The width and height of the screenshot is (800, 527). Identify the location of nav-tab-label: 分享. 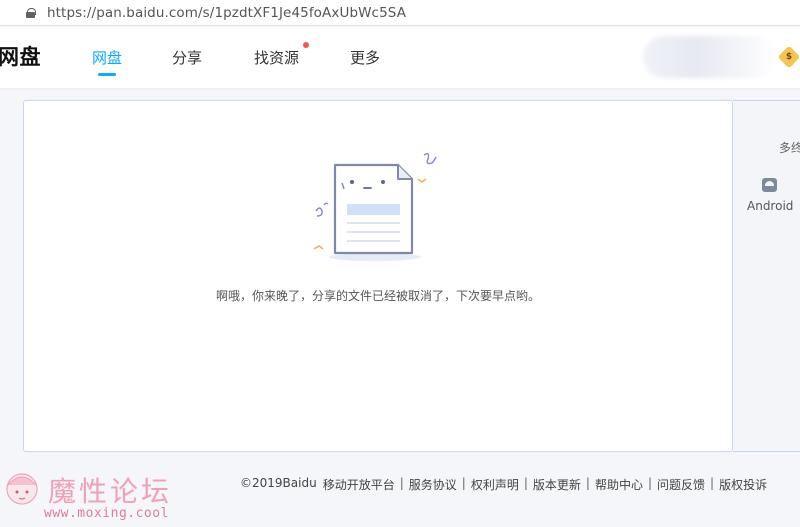
(187, 58).